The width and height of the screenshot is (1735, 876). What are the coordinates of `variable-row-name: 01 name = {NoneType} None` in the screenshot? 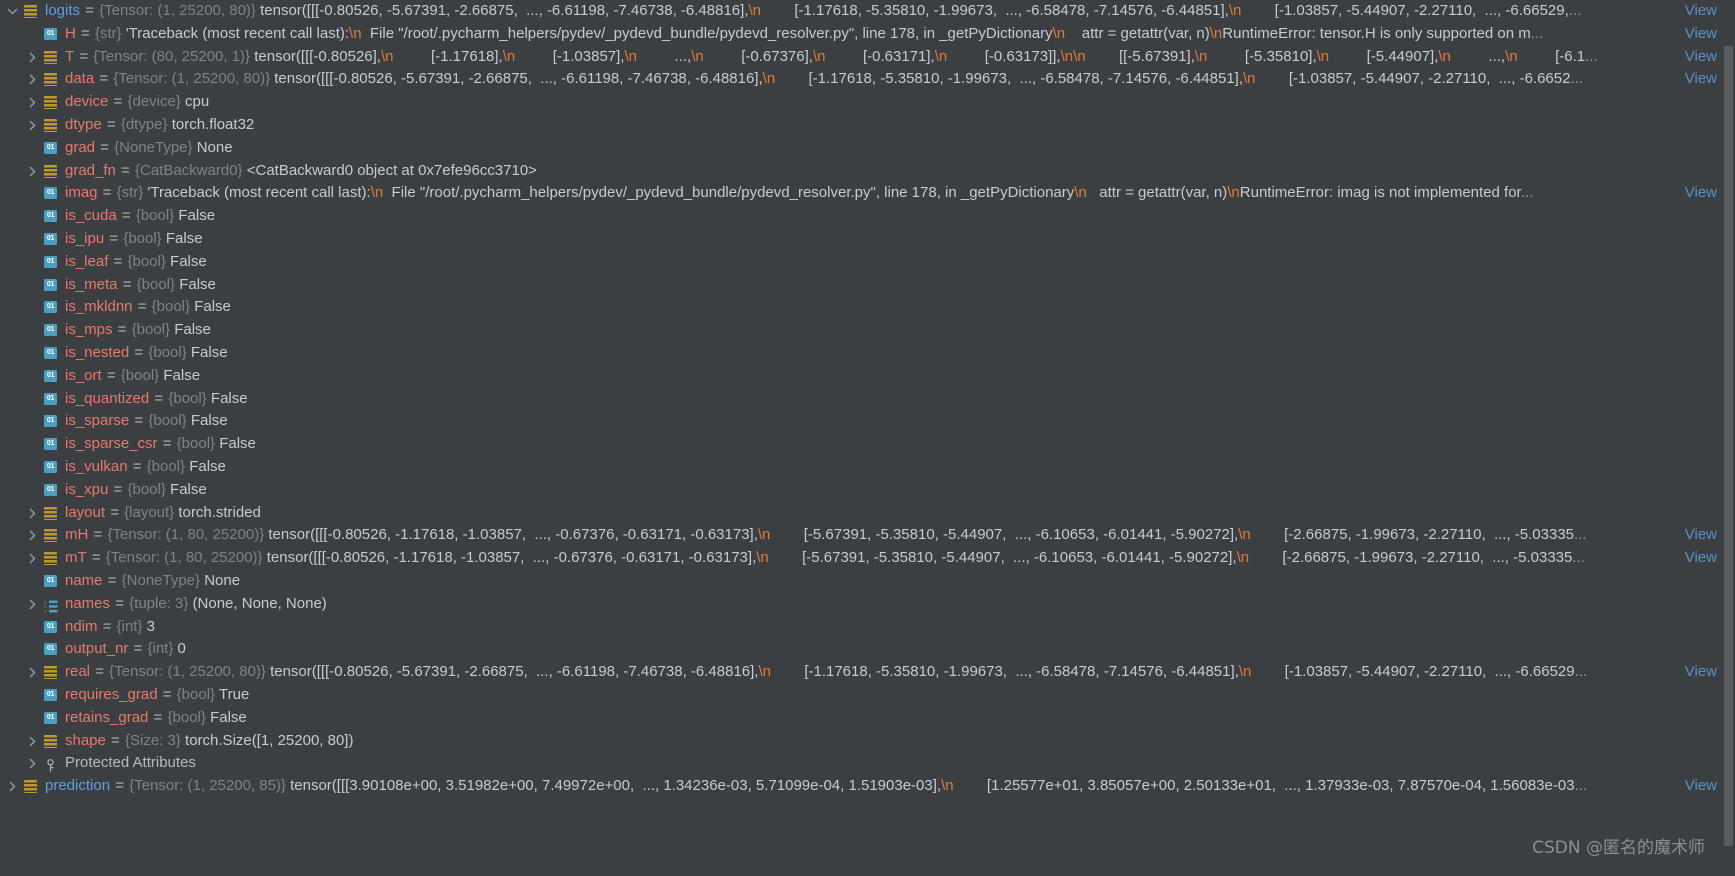 It's located at (867, 581).